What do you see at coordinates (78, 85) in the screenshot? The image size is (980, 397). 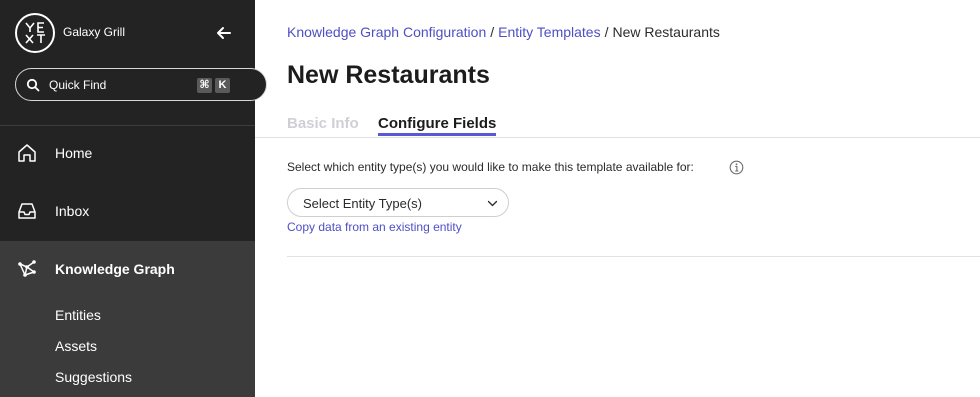 I see `quick-find-label: Quick Find` at bounding box center [78, 85].